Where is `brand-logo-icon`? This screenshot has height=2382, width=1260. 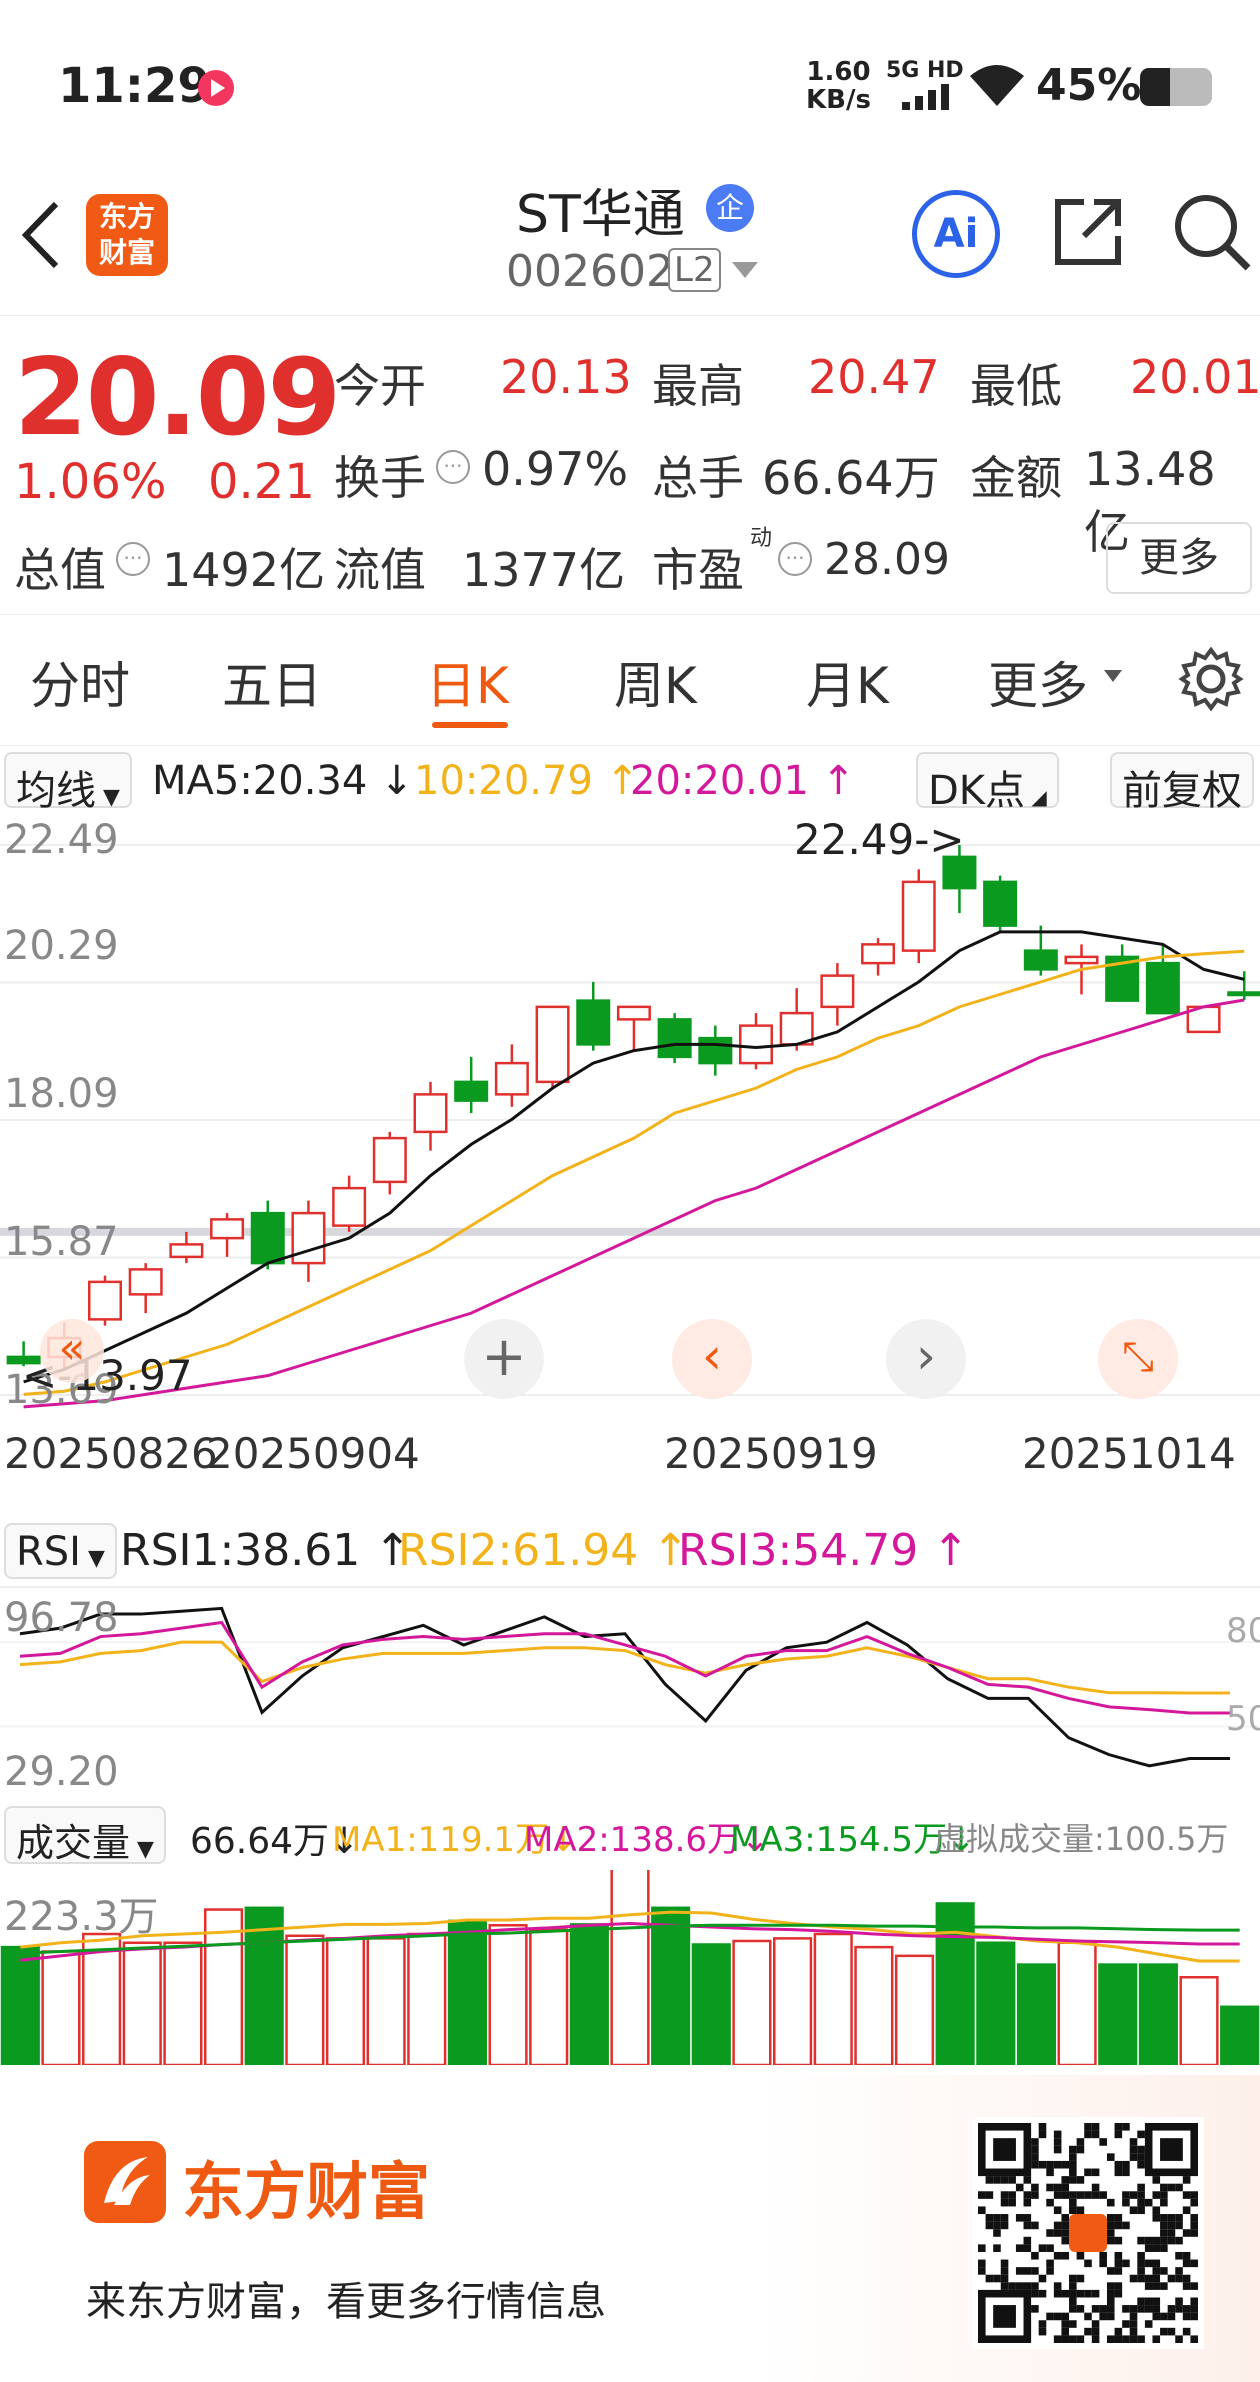
brand-logo-icon is located at coordinates (125, 2182).